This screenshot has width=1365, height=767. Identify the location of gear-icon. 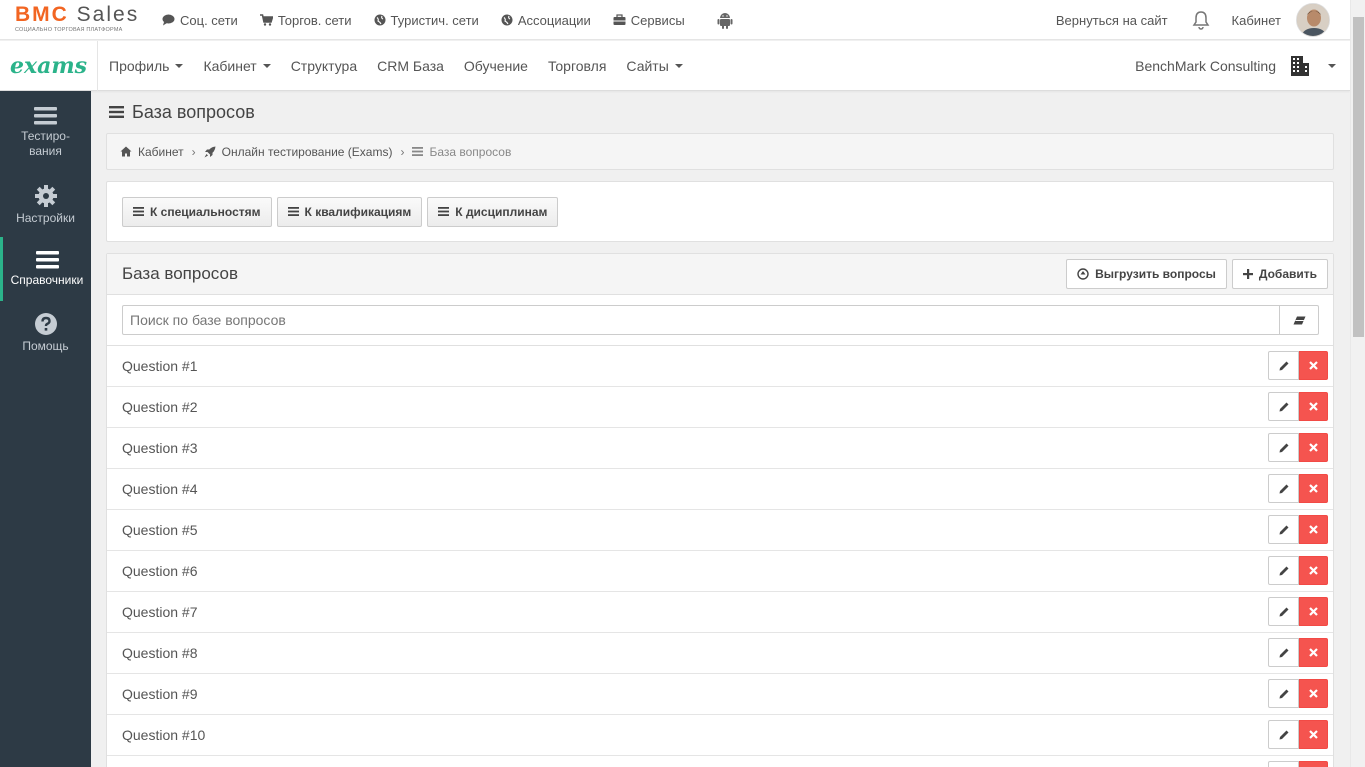
(45, 195).